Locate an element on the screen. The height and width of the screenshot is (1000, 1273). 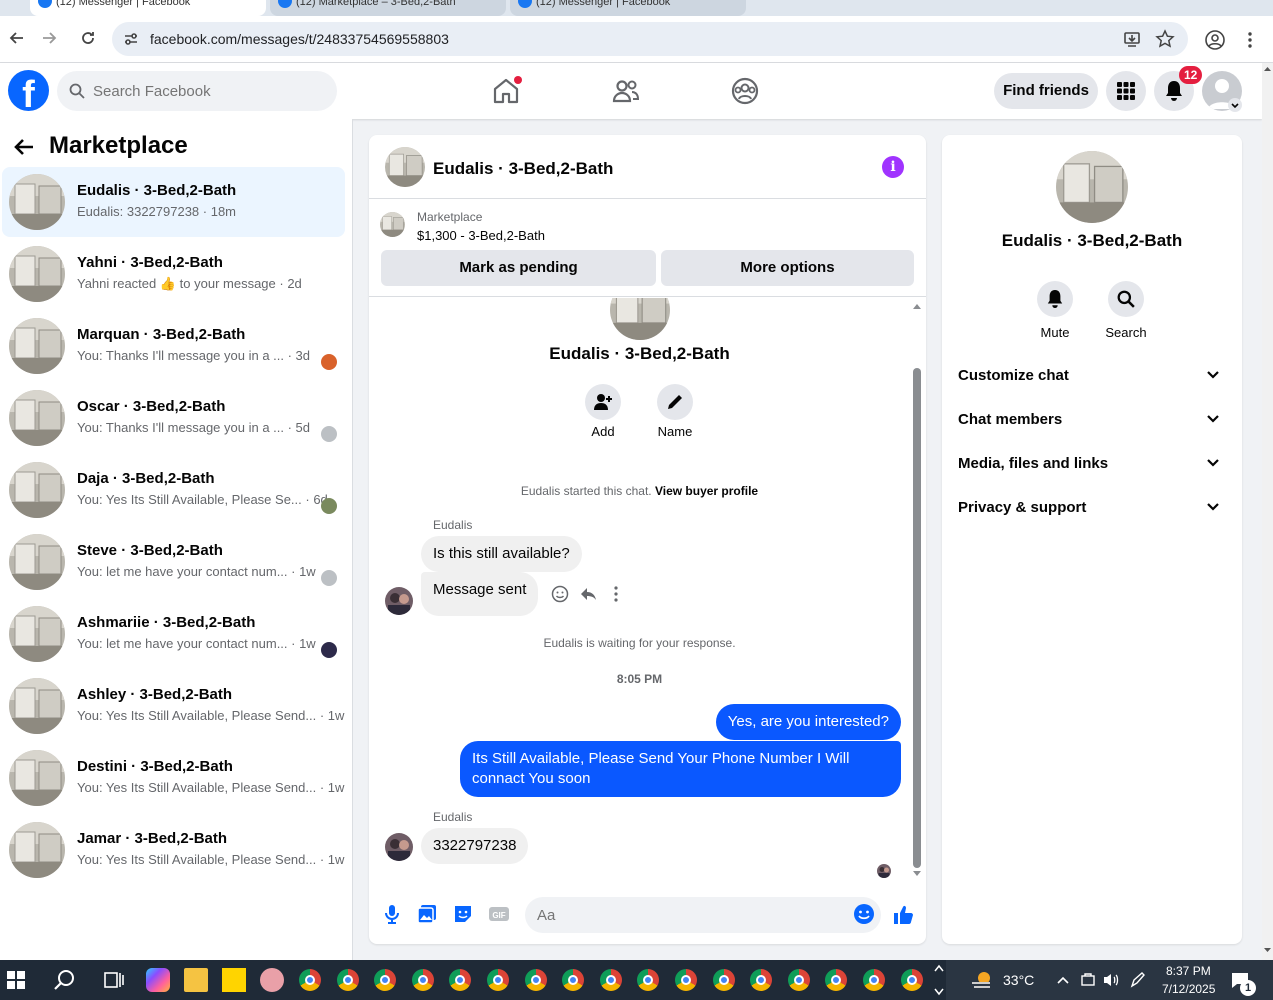
clock-date: 7/12/2025 is located at coordinates (1188, 989).